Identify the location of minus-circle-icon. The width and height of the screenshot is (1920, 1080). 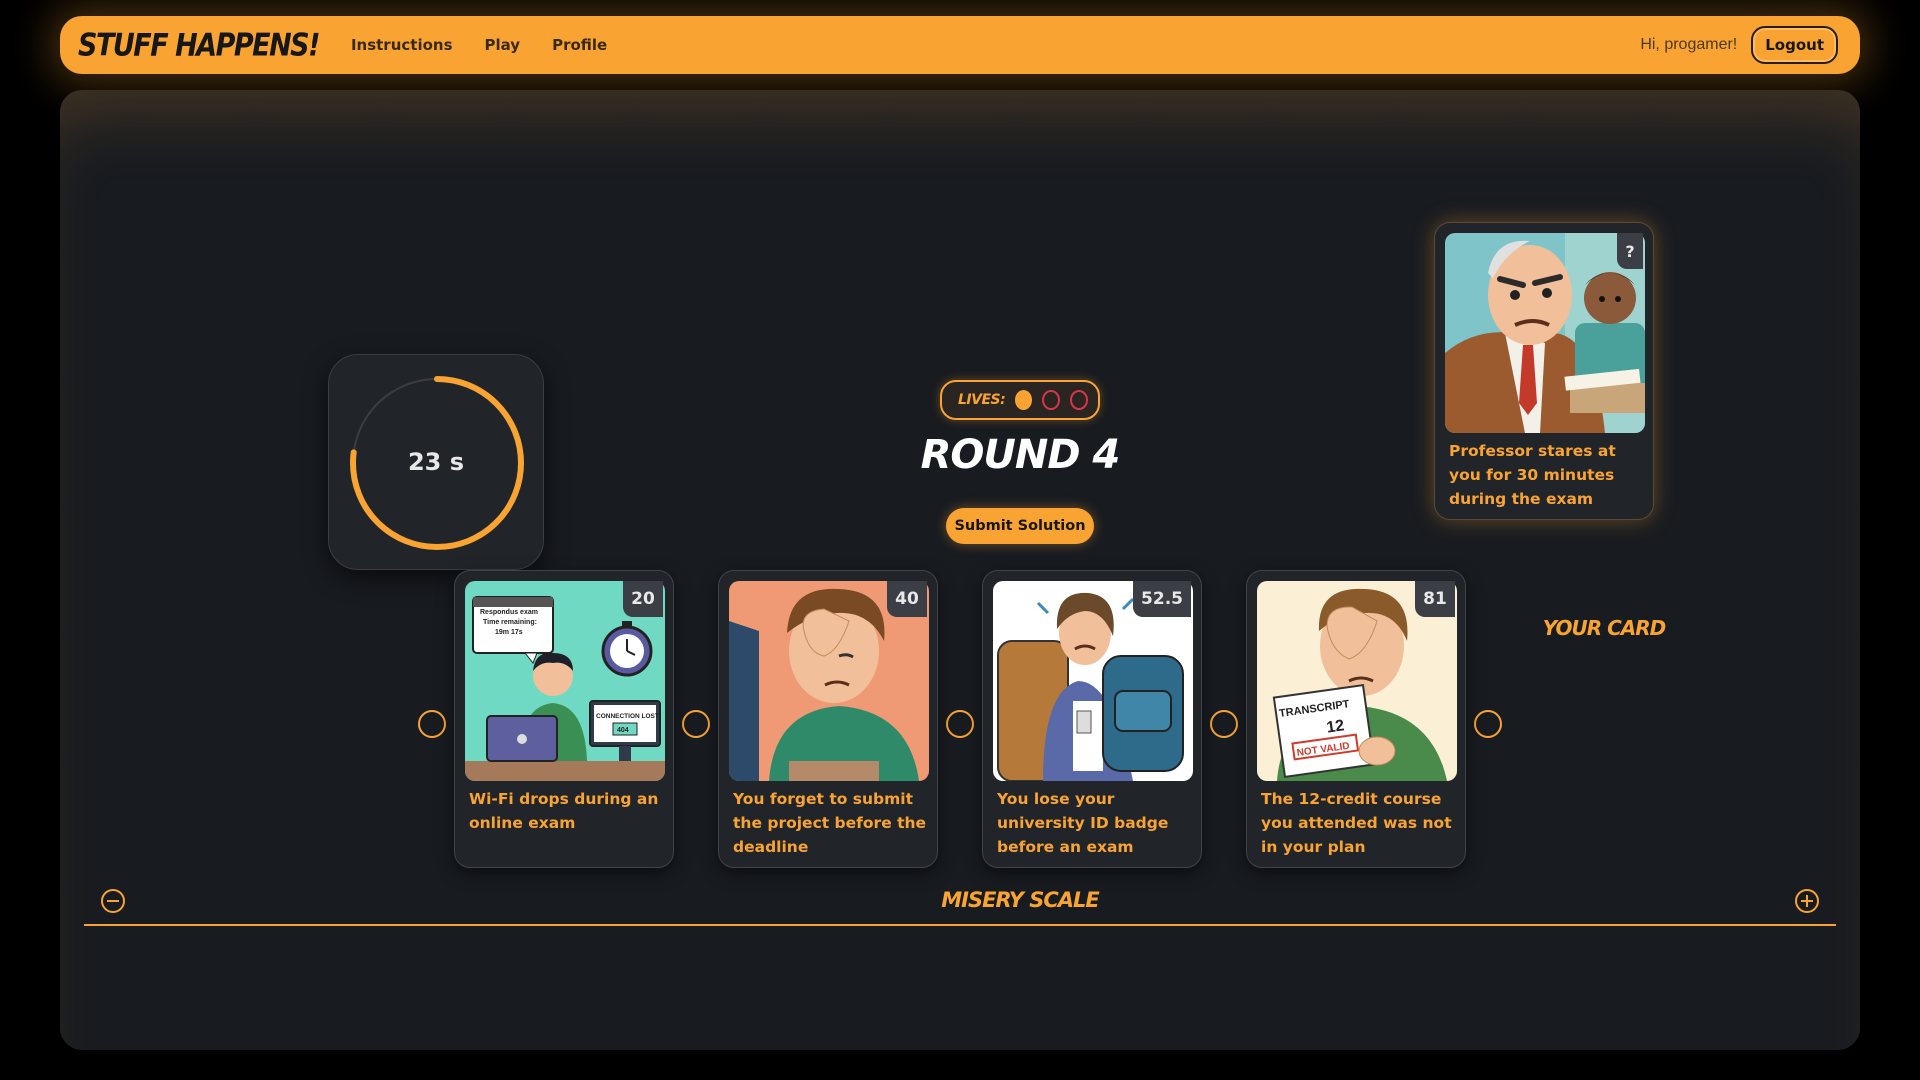
(113, 901).